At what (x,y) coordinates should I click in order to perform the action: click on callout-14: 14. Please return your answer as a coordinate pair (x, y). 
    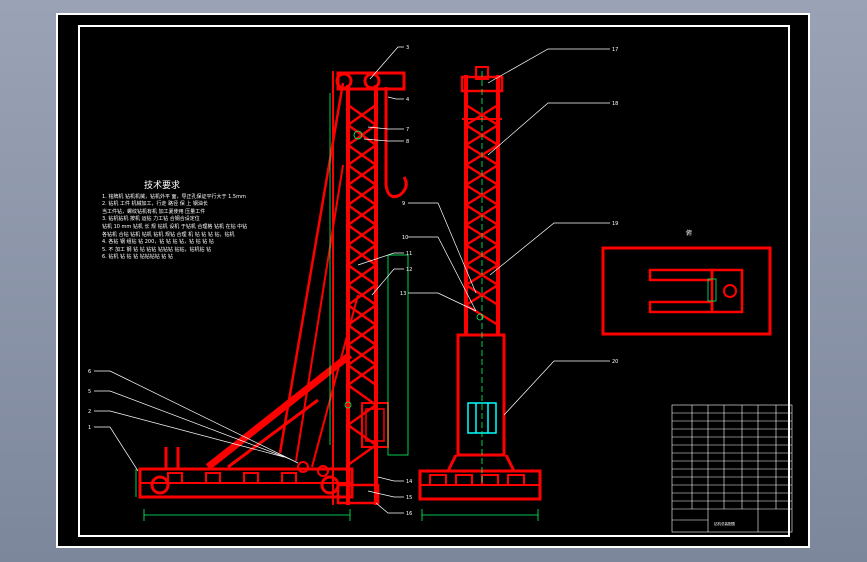
    Looking at the image, I should click on (409, 482).